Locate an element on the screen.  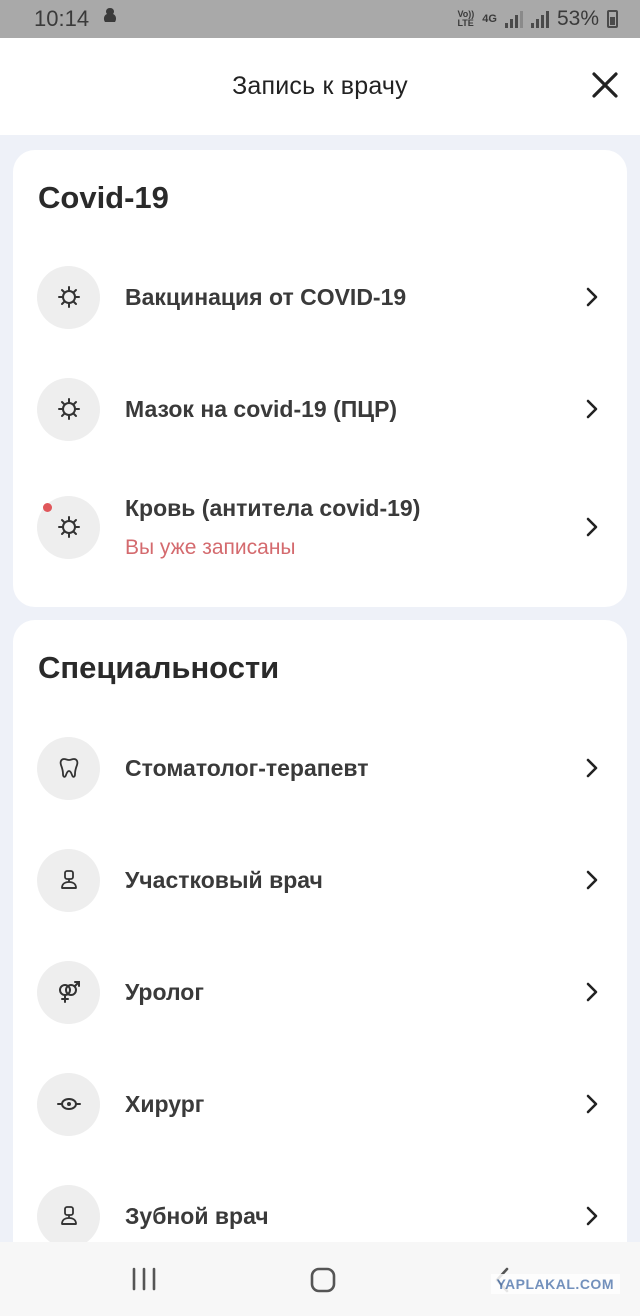
booked-status: Вы уже записаны is located at coordinates (210, 547).